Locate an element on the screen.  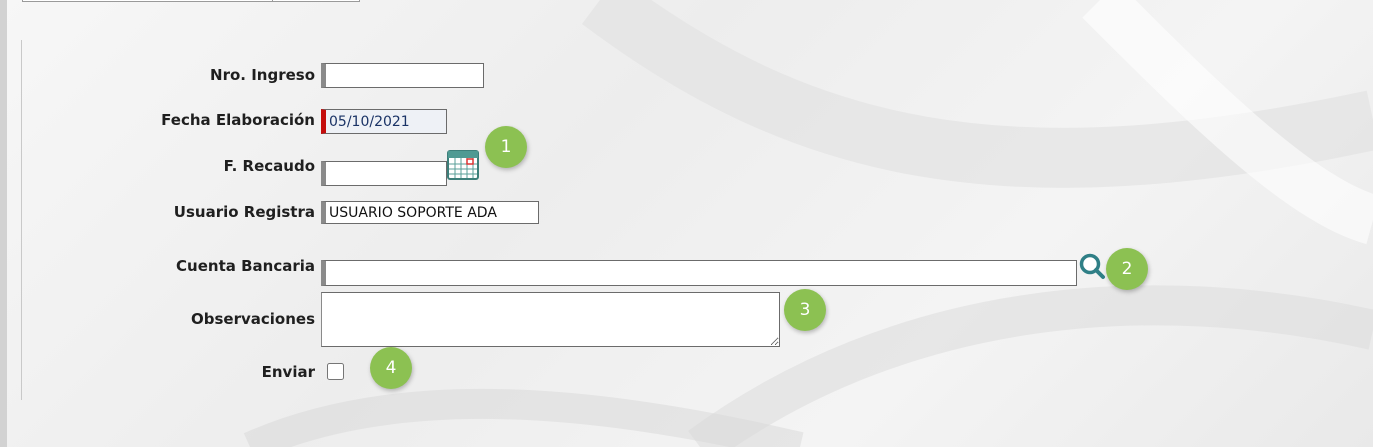
f-recaudo-label: F. Recaudo is located at coordinates (269, 166).